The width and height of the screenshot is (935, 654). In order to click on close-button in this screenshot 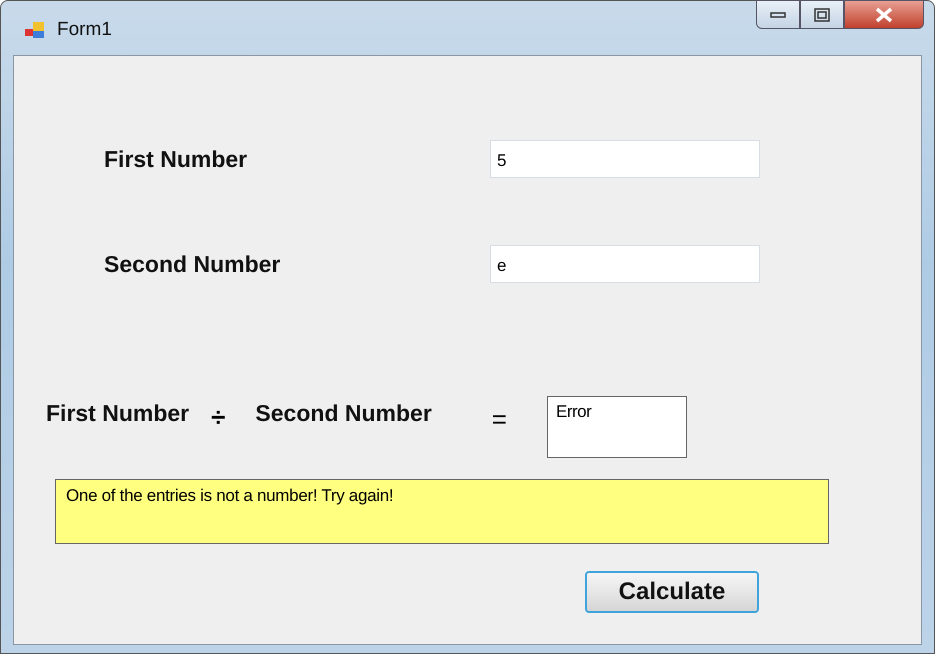, I will do `click(884, 14)`.